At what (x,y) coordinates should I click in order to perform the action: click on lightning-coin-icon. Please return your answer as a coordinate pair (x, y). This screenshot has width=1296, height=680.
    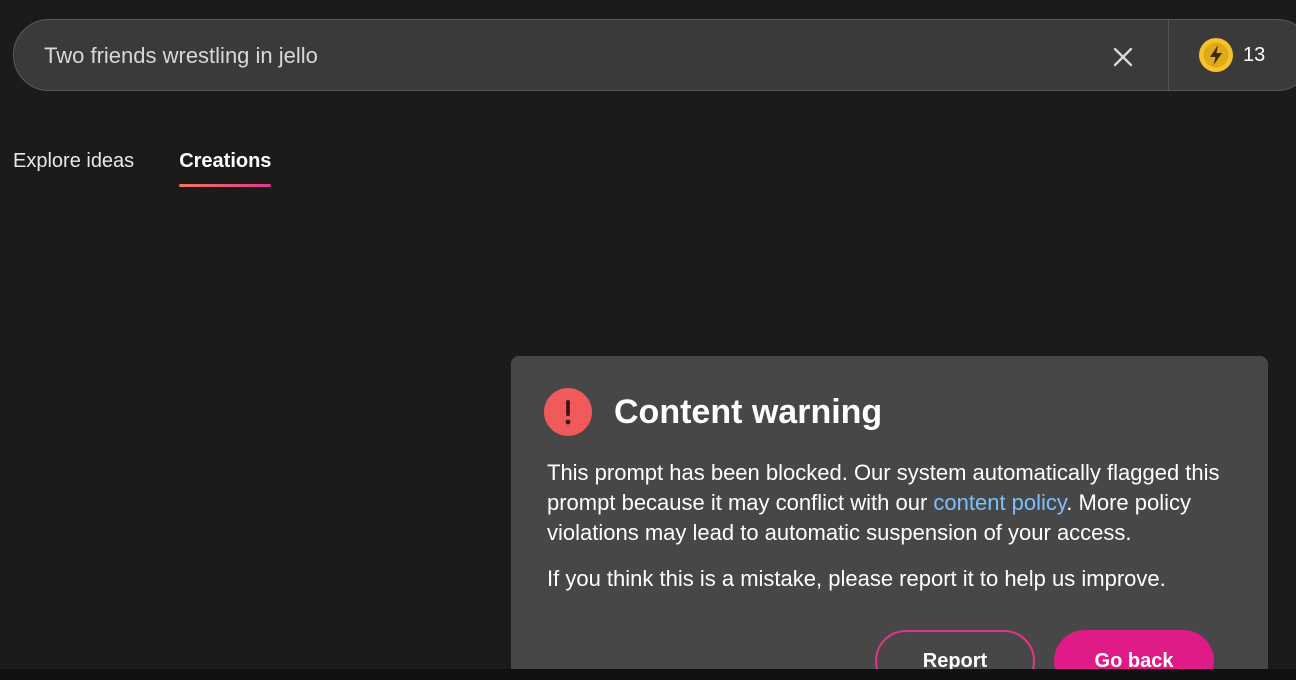
    Looking at the image, I should click on (1216, 55).